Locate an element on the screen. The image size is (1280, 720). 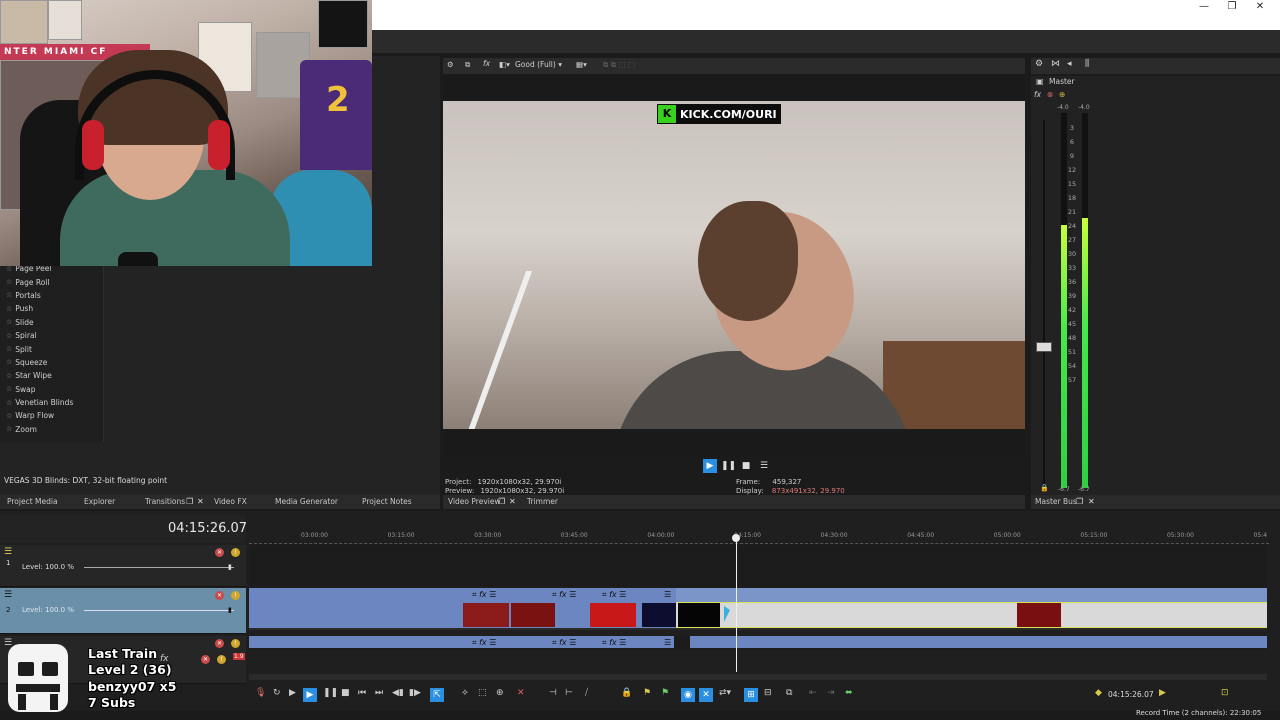
edit-tool-icon: ⇱ is located at coordinates (437, 695).